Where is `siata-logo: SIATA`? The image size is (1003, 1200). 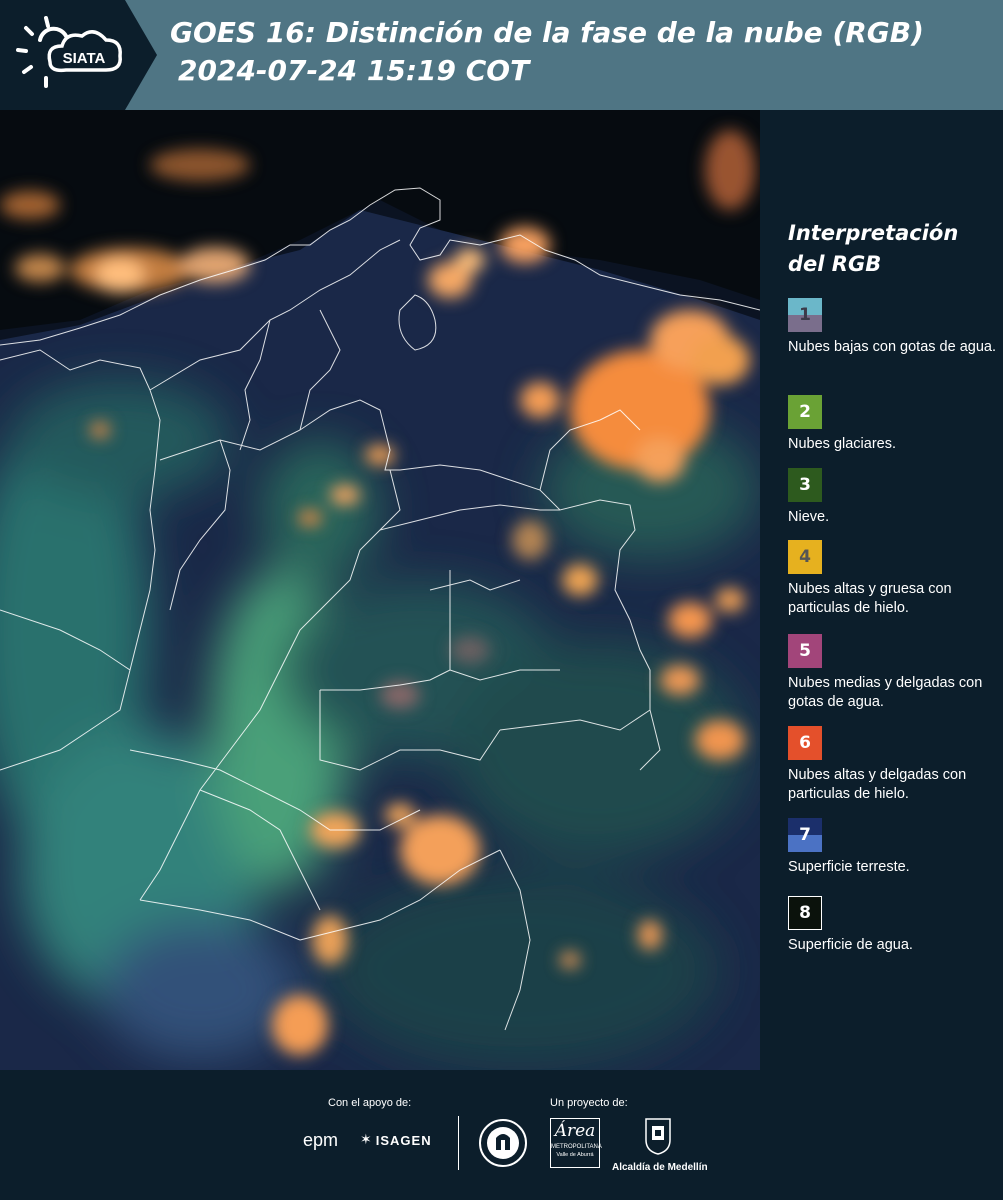 siata-logo: SIATA is located at coordinates (78, 55).